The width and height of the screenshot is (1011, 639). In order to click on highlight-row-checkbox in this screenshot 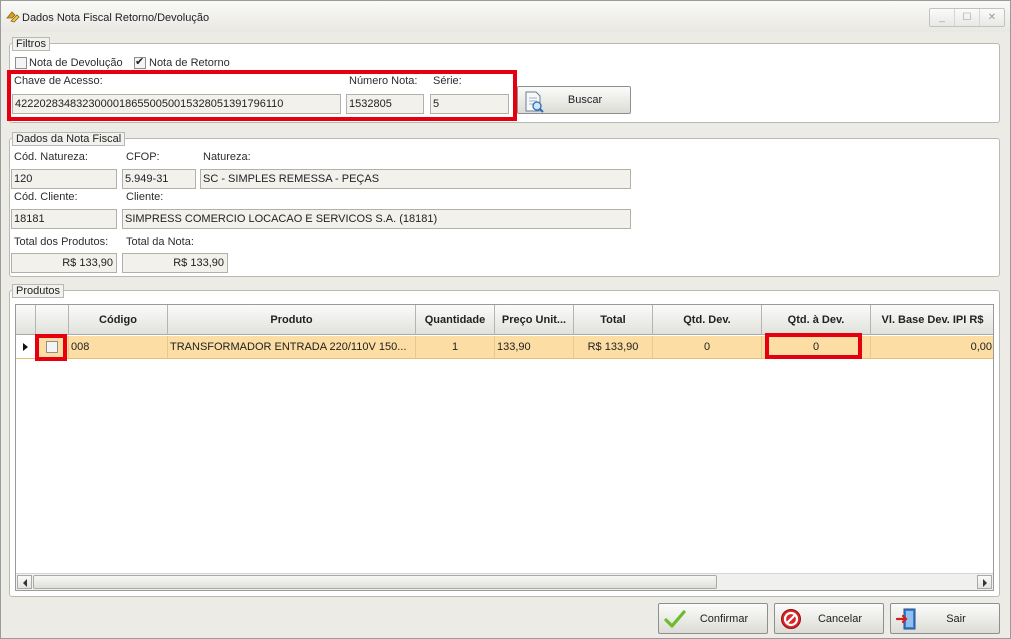, I will do `click(51, 347)`.